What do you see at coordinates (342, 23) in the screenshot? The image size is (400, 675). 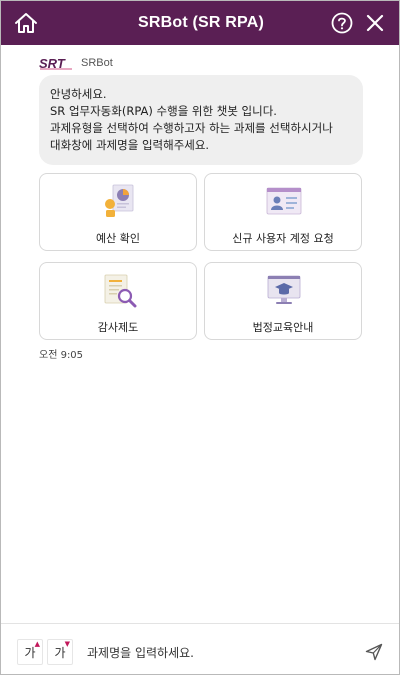 I see `help-icon` at bounding box center [342, 23].